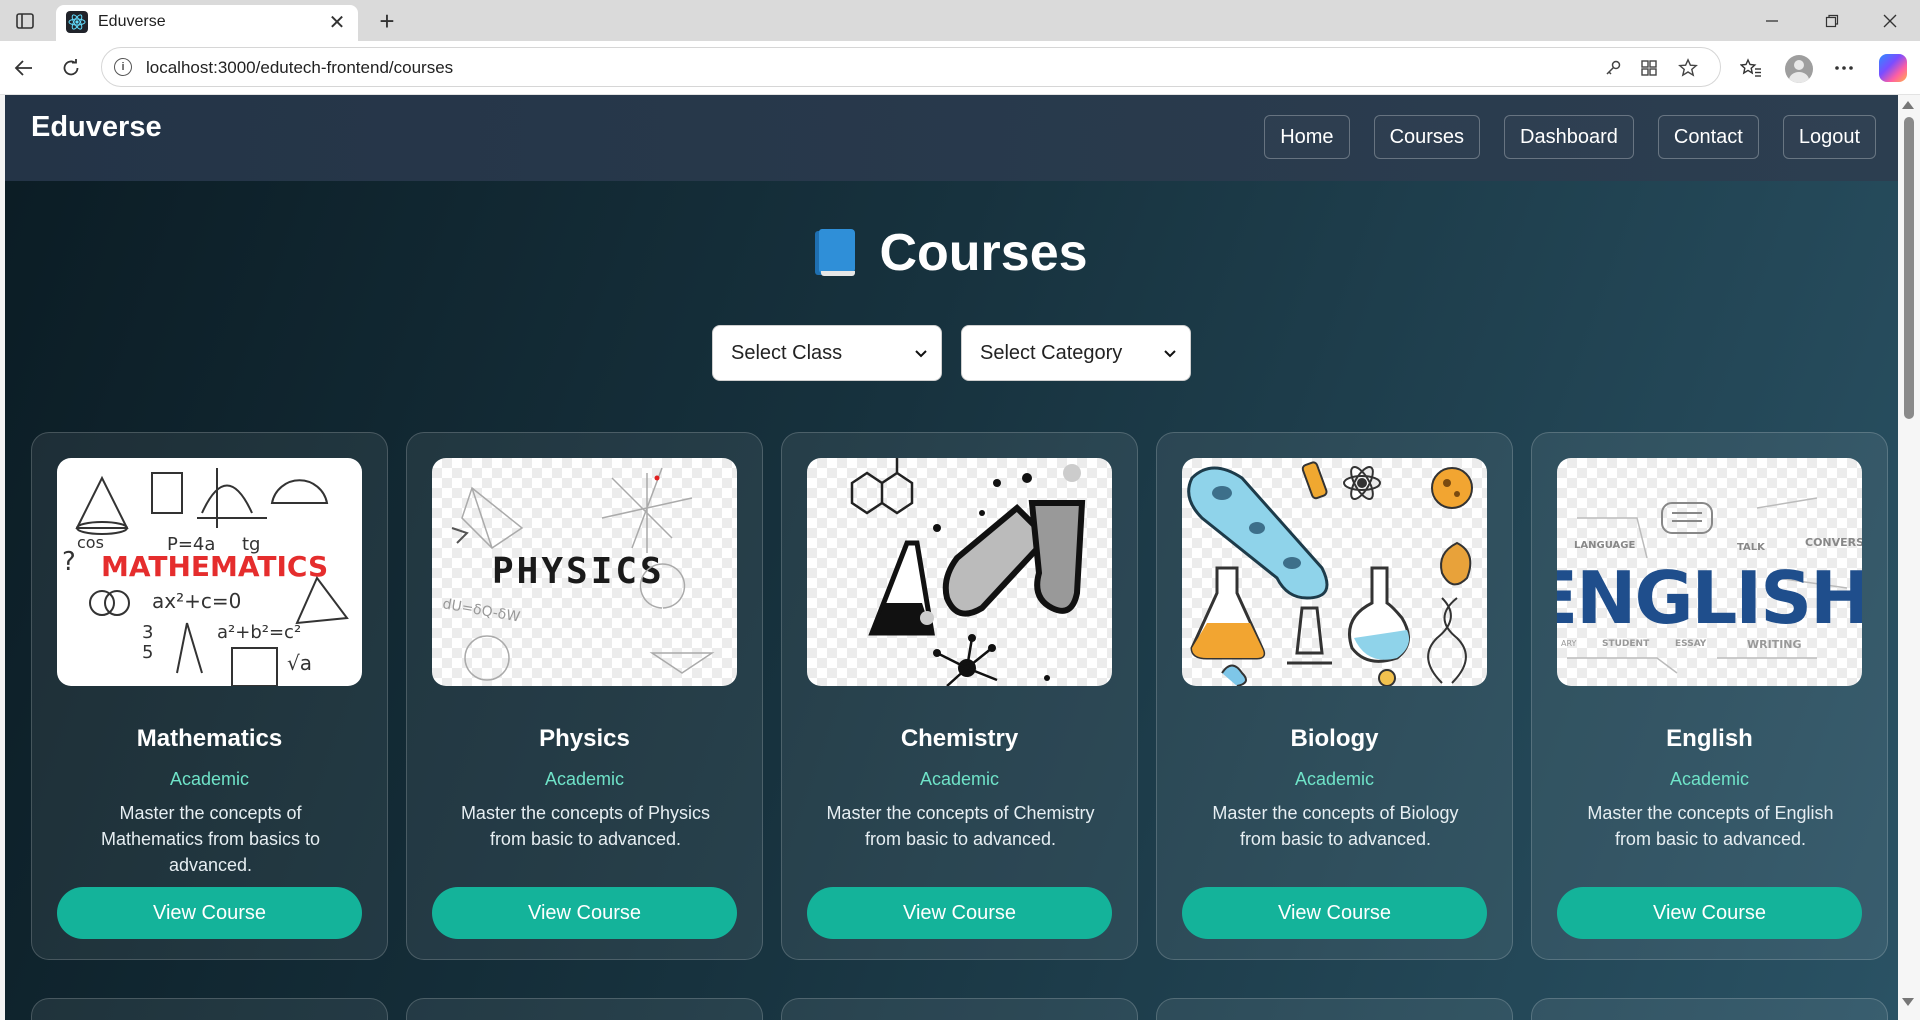 The height and width of the screenshot is (1020, 1920). Describe the element at coordinates (24, 68) in the screenshot. I see `back-arrow-icon` at that location.